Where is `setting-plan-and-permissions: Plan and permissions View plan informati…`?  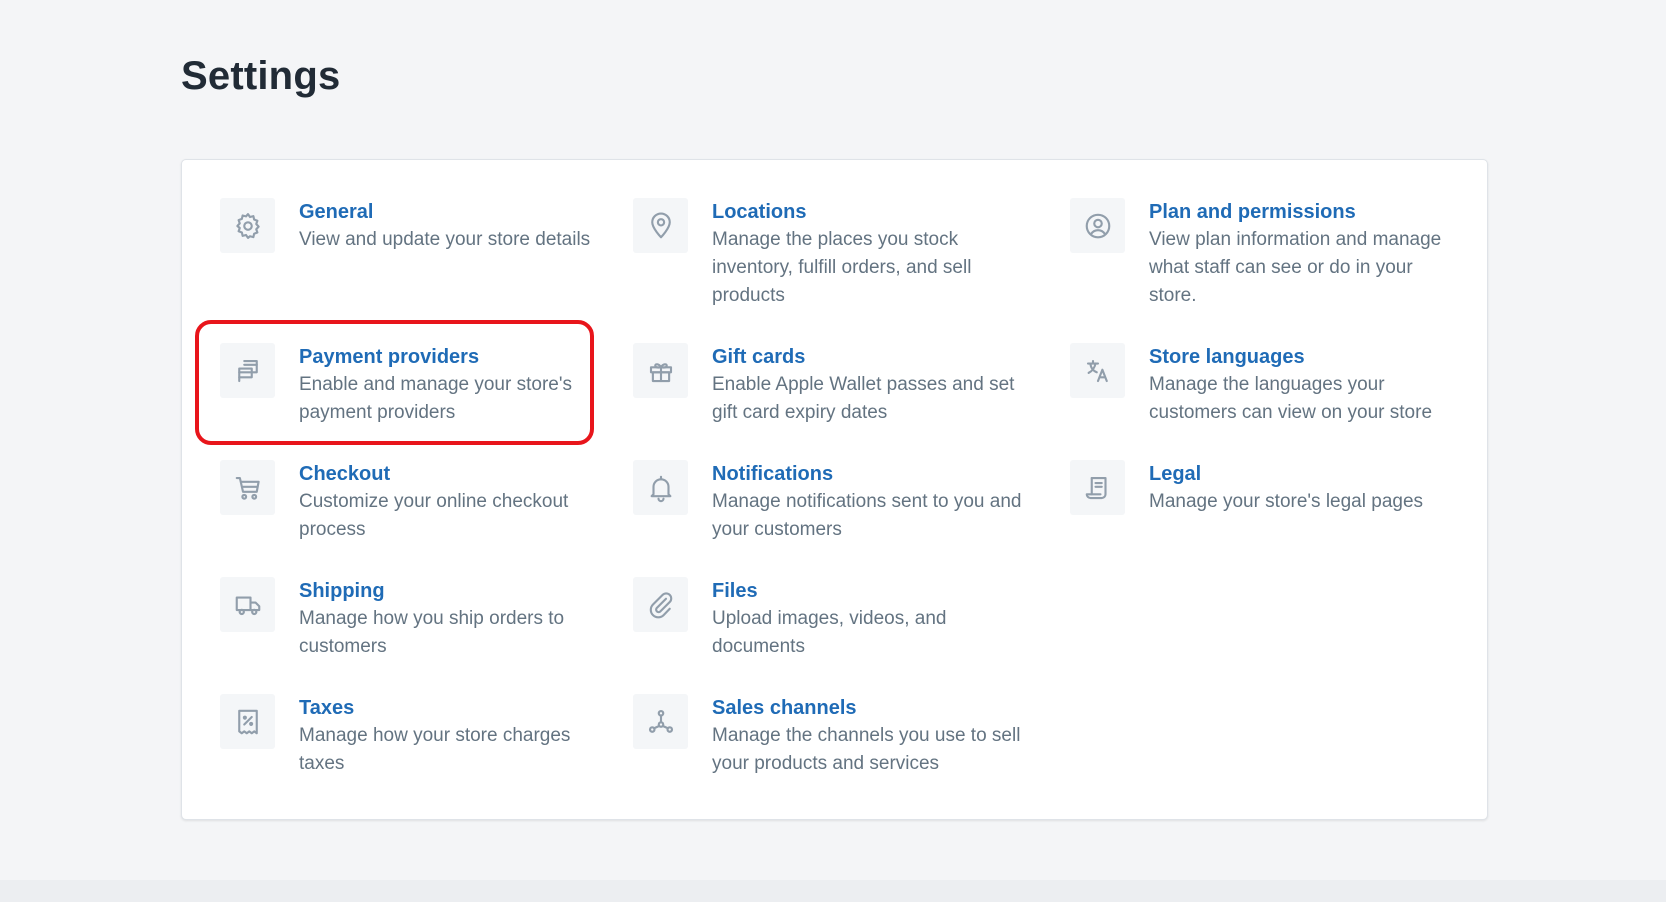 setting-plan-and-permissions: Plan and permissions View plan informati… is located at coordinates (1259, 254).